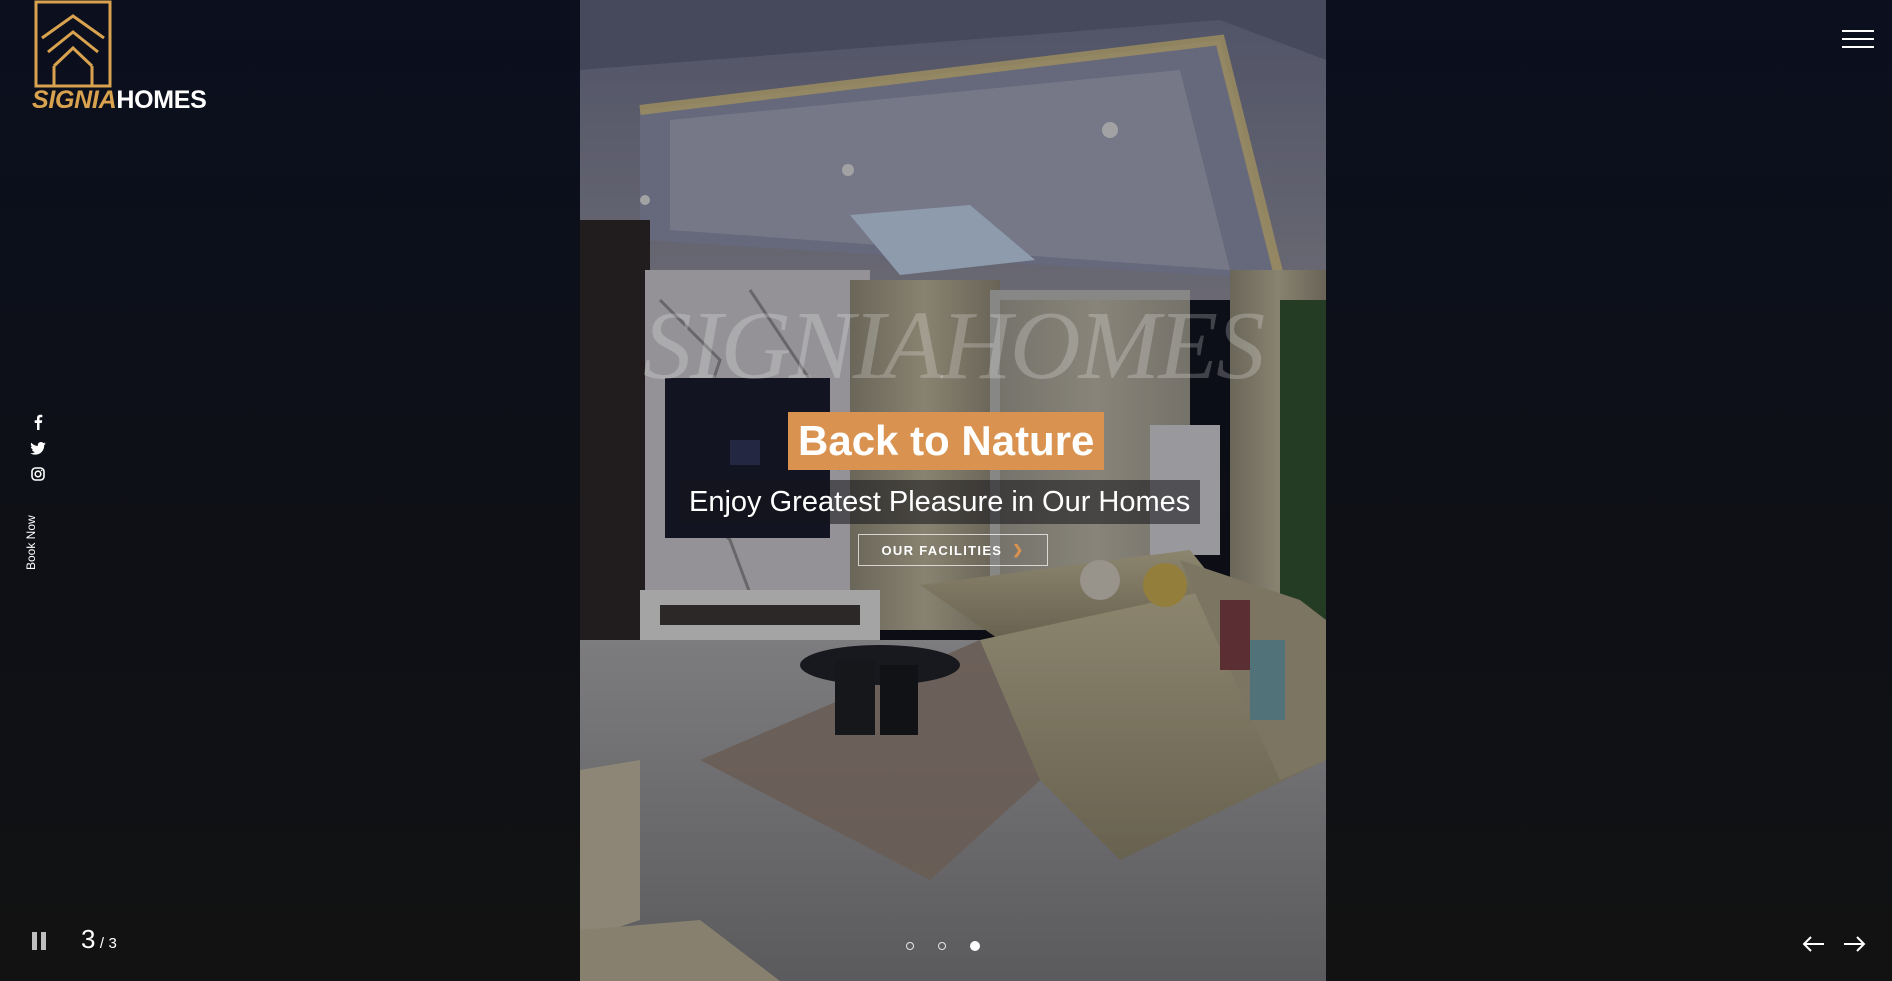 The width and height of the screenshot is (1892, 981). What do you see at coordinates (1834, 944) in the screenshot?
I see `slide-arrows` at bounding box center [1834, 944].